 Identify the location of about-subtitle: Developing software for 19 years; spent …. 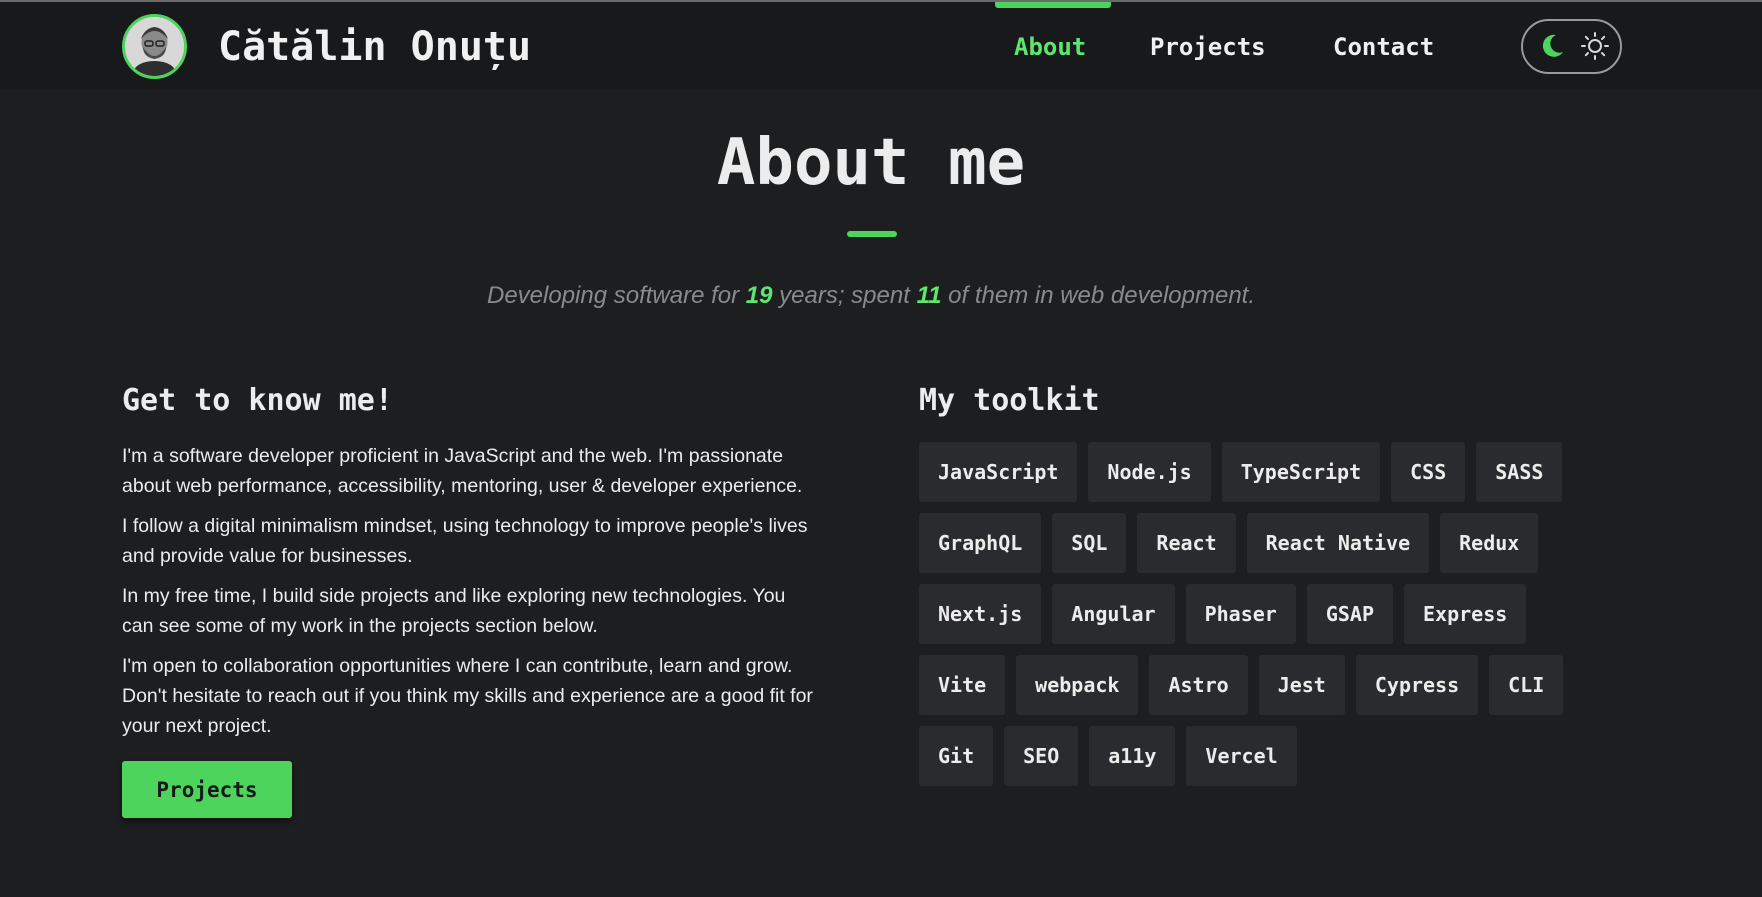
(871, 296).